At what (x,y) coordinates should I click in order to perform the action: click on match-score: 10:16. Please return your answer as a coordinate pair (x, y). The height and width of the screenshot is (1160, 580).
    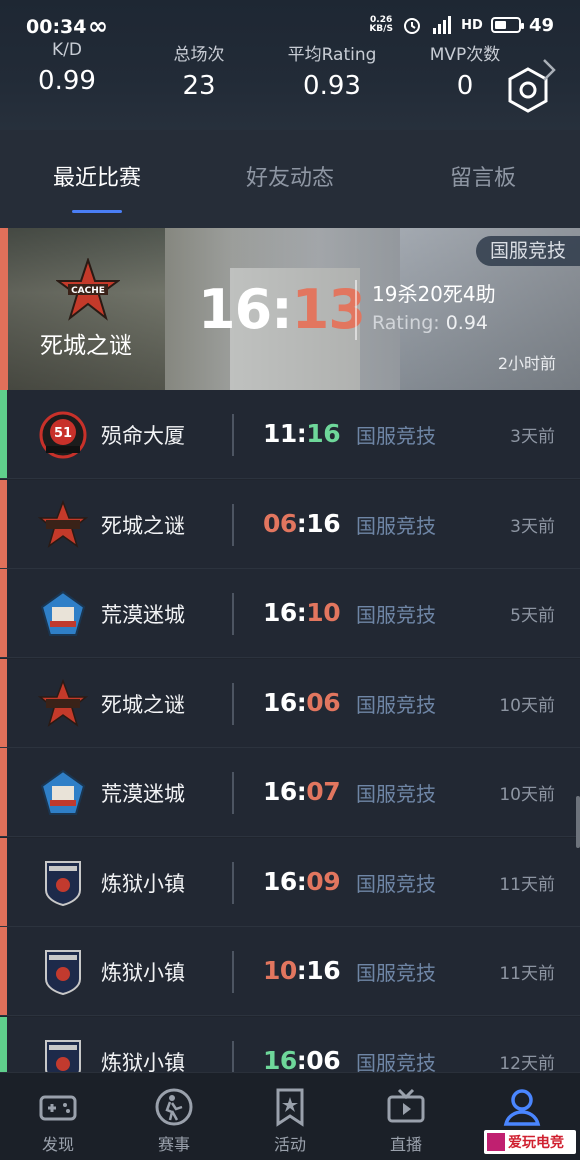
    Looking at the image, I should click on (302, 970).